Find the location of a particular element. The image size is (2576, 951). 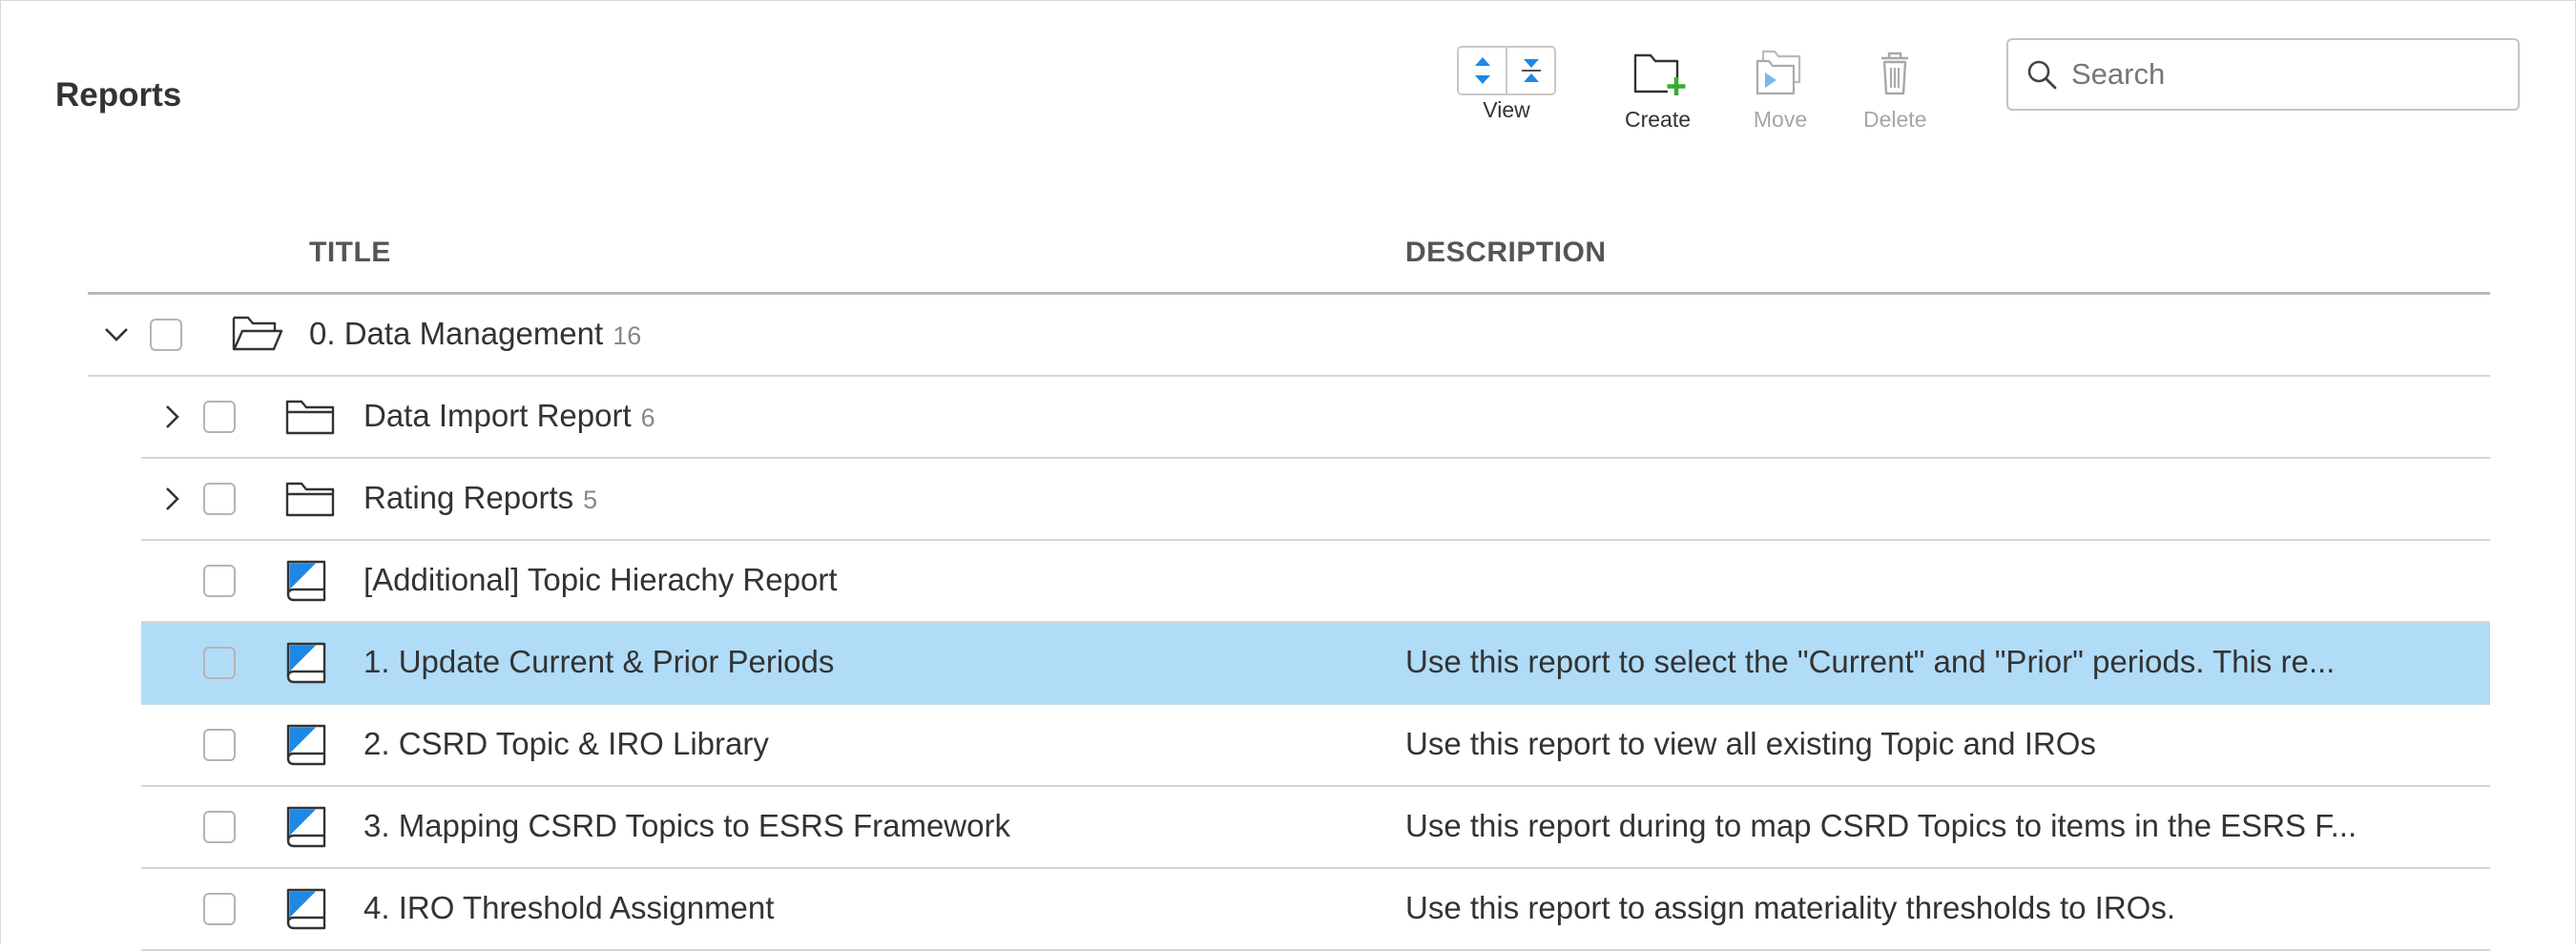

expand-icon is located at coordinates (1482, 70).